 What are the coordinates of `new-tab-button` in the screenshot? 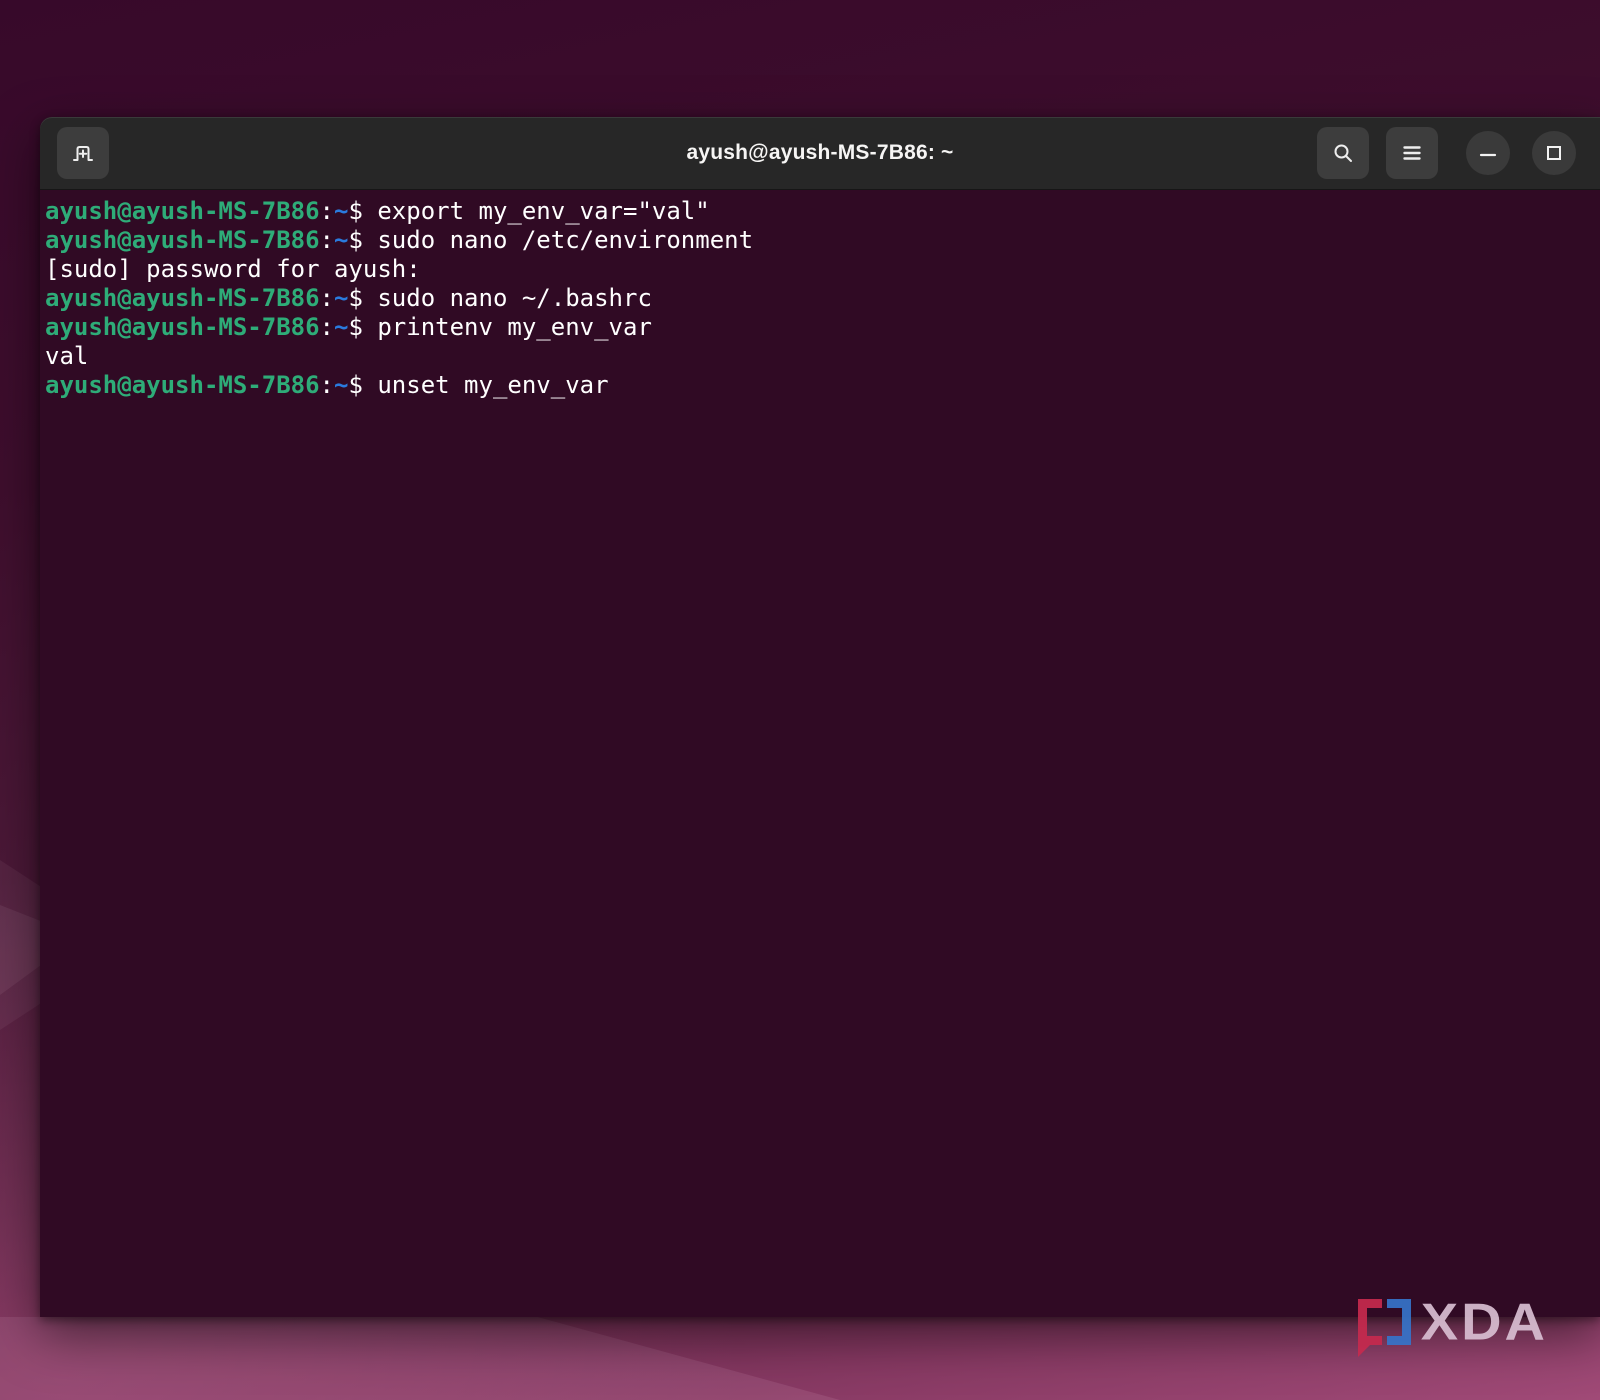 It's located at (83, 153).